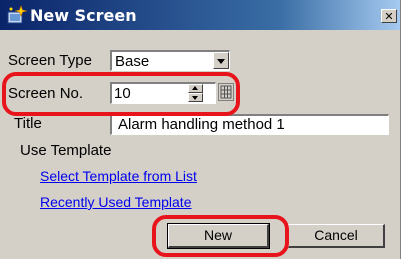  Describe the element at coordinates (132, 61) in the screenshot. I see `screen-type-value: Base` at that location.